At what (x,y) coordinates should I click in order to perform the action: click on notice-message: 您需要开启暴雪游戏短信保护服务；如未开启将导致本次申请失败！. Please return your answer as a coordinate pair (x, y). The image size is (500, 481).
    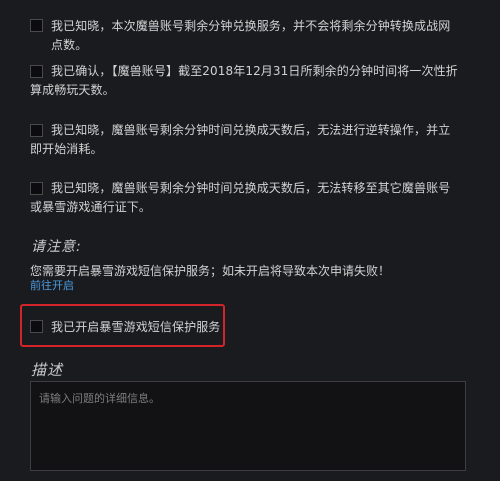
    Looking at the image, I should click on (210, 271).